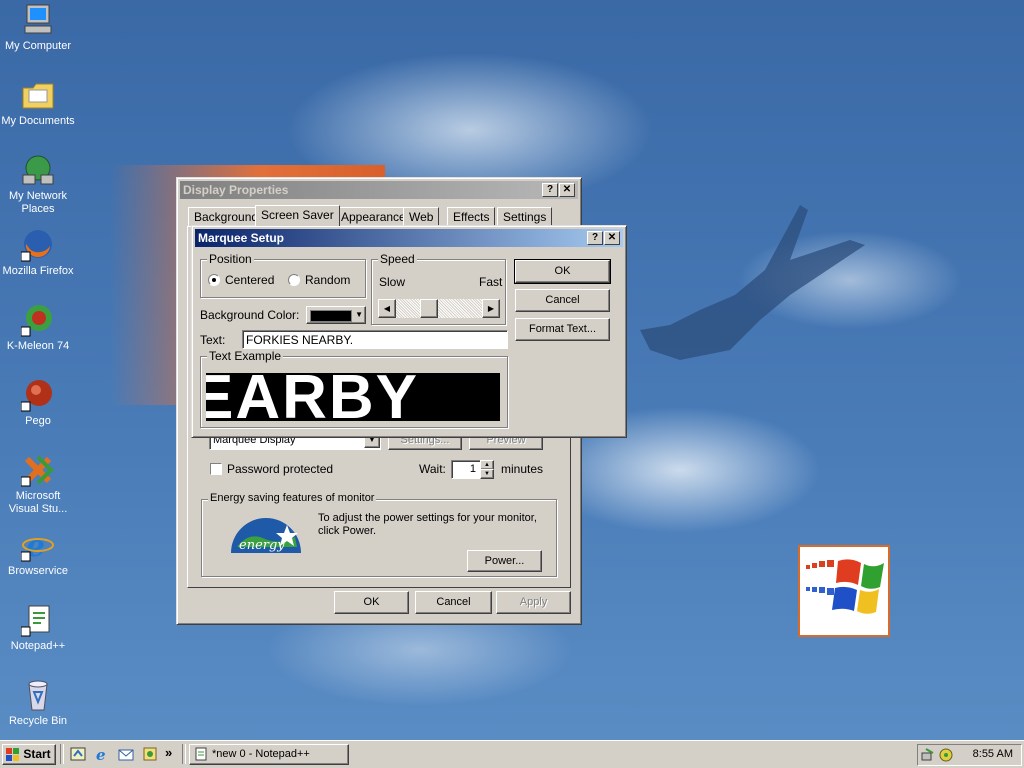  I want to click on desktop-icon-label: Recycle Bin, so click(38, 721).